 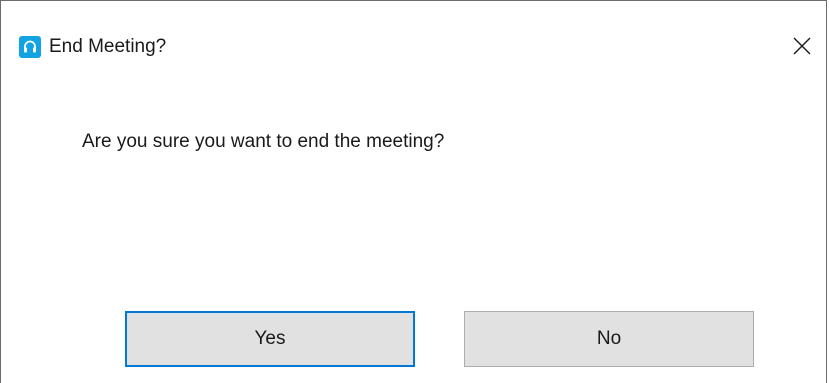 I want to click on yes-button: Yes, so click(x=270, y=339).